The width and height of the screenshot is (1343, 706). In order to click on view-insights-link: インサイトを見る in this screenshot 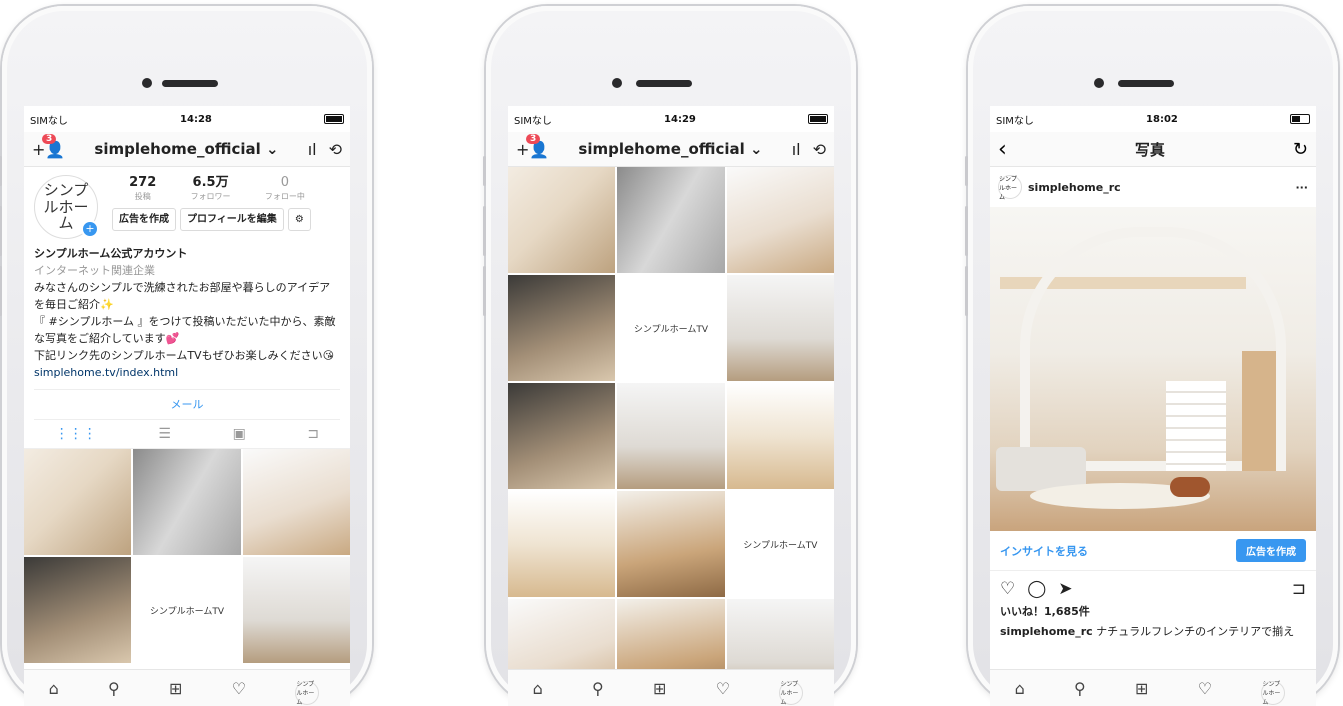, I will do `click(1044, 551)`.